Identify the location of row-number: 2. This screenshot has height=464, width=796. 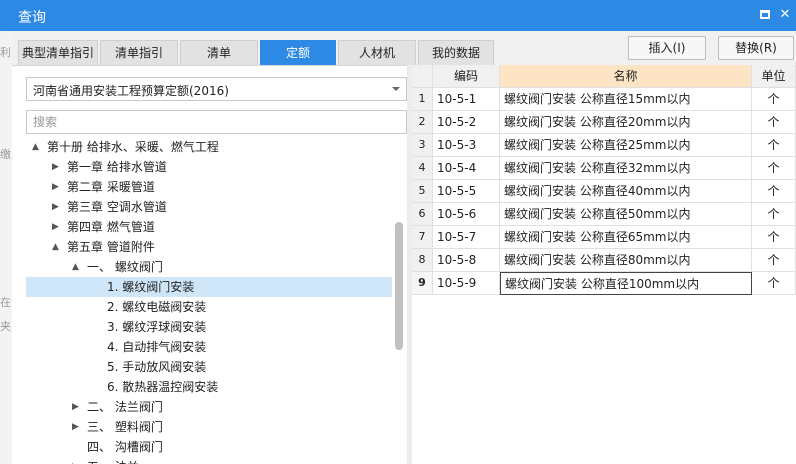
(422, 122).